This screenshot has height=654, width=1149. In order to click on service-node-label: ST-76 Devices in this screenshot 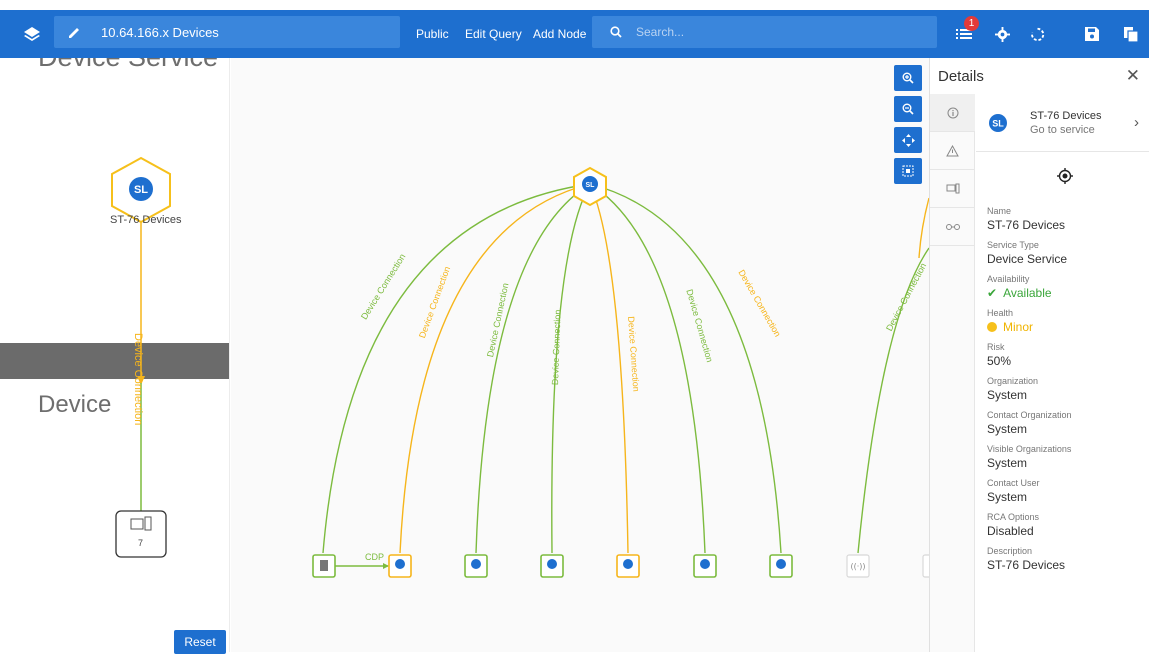, I will do `click(146, 220)`.